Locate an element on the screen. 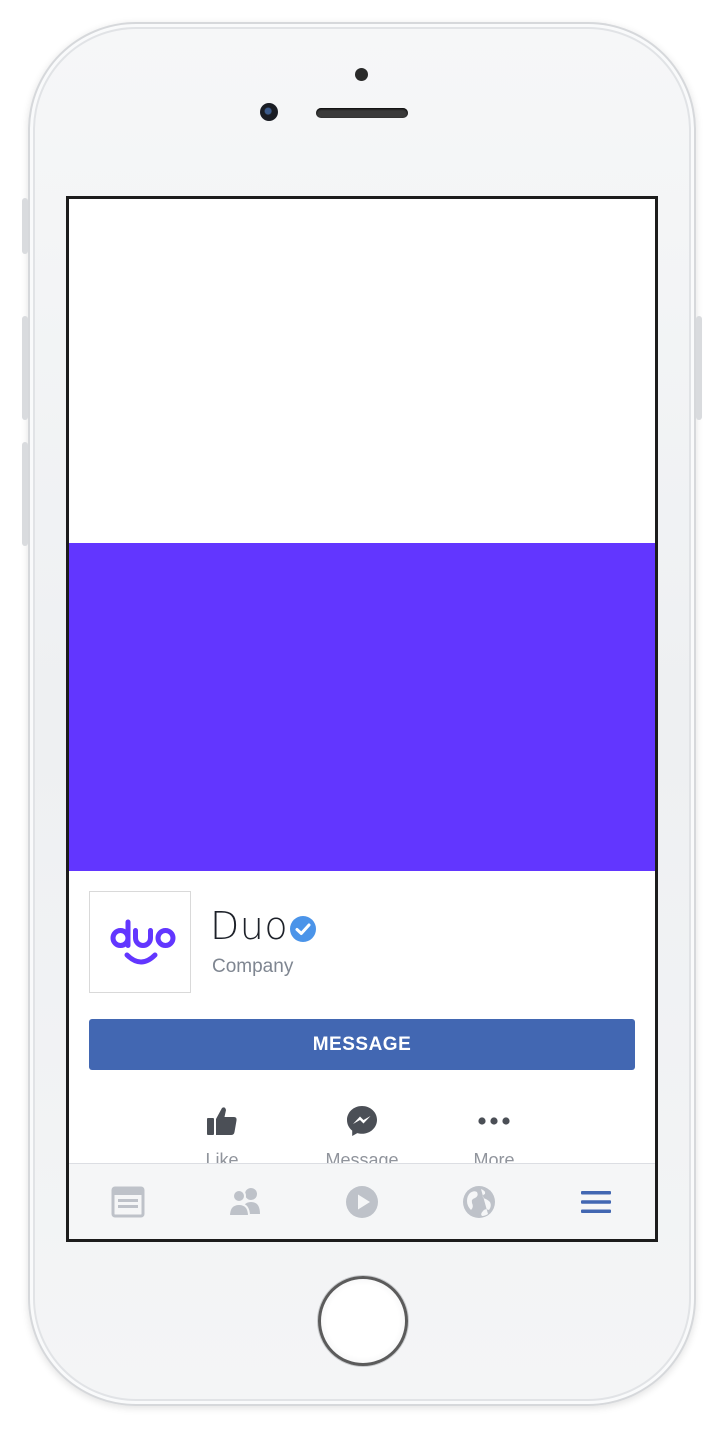 Image resolution: width=724 pixels, height=1430 pixels. power-button is located at coordinates (699, 368).